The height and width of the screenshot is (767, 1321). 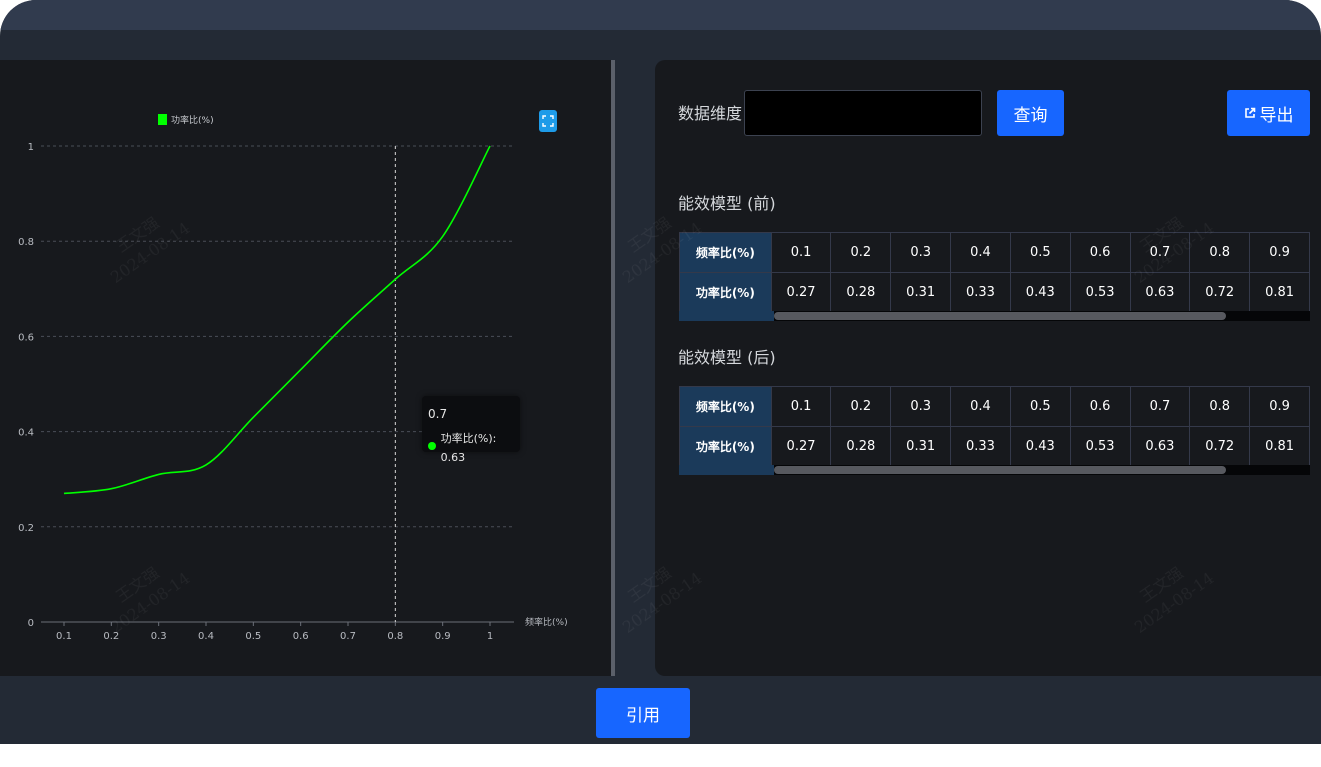 I want to click on query-button: 查询, so click(x=1030, y=113).